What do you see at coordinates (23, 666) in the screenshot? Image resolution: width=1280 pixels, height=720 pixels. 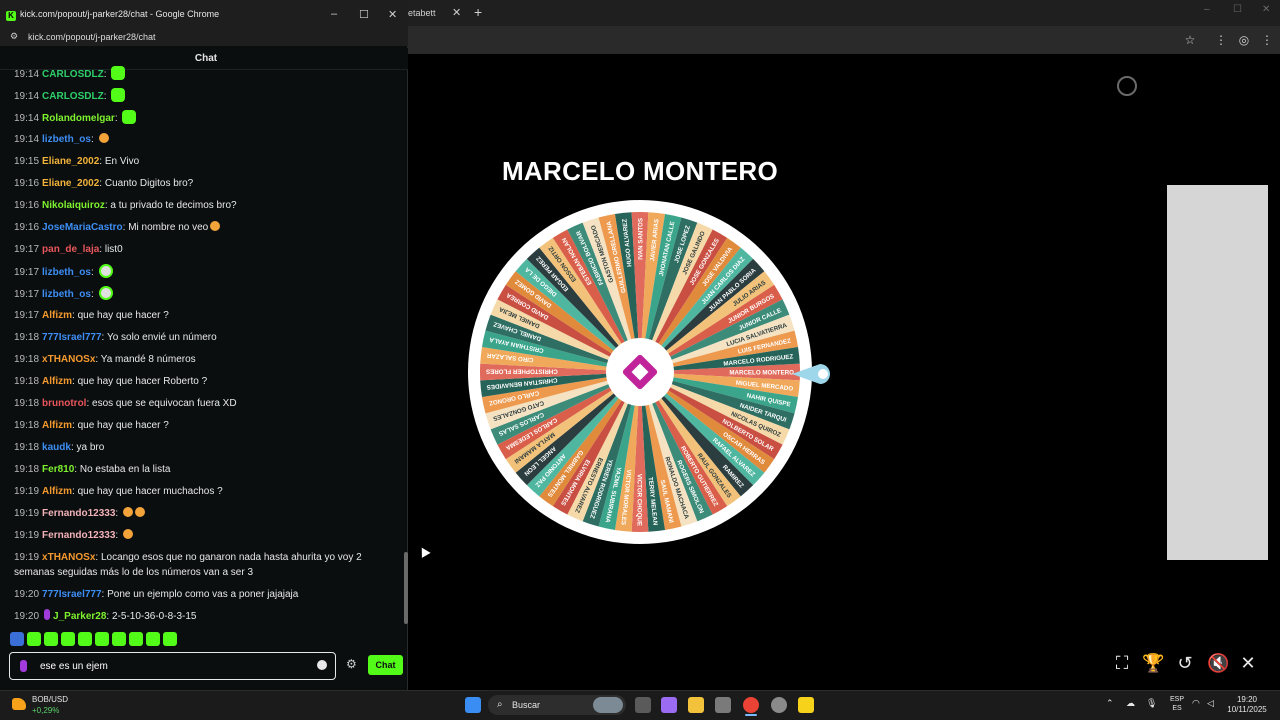 I see `mic-badge-icon` at bounding box center [23, 666].